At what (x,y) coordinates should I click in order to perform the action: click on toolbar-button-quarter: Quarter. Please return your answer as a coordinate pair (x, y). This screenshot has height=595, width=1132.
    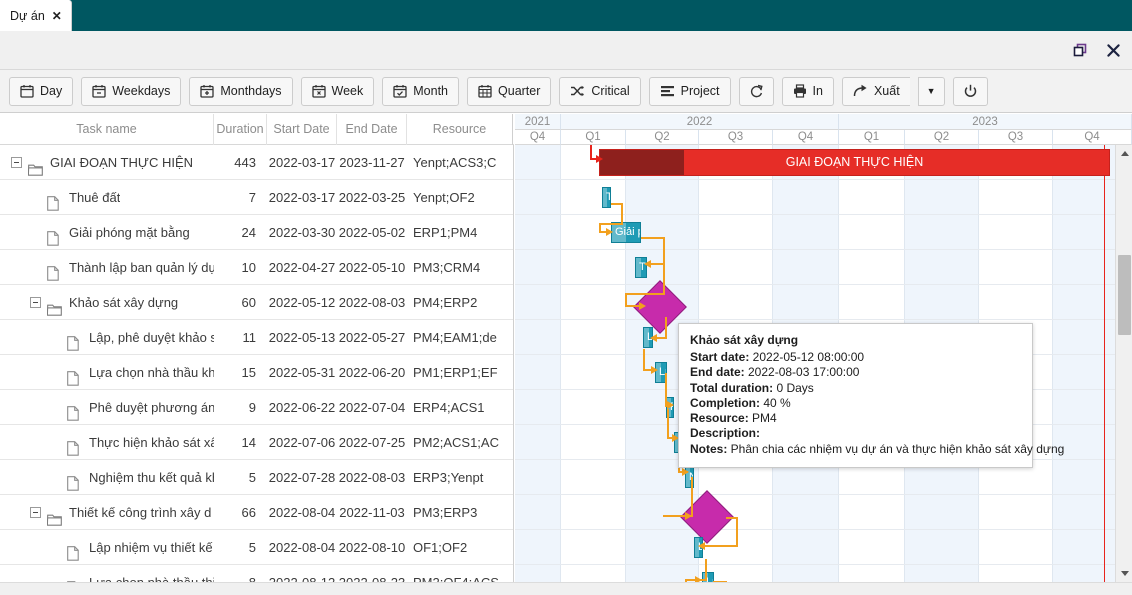
    Looking at the image, I should click on (509, 91).